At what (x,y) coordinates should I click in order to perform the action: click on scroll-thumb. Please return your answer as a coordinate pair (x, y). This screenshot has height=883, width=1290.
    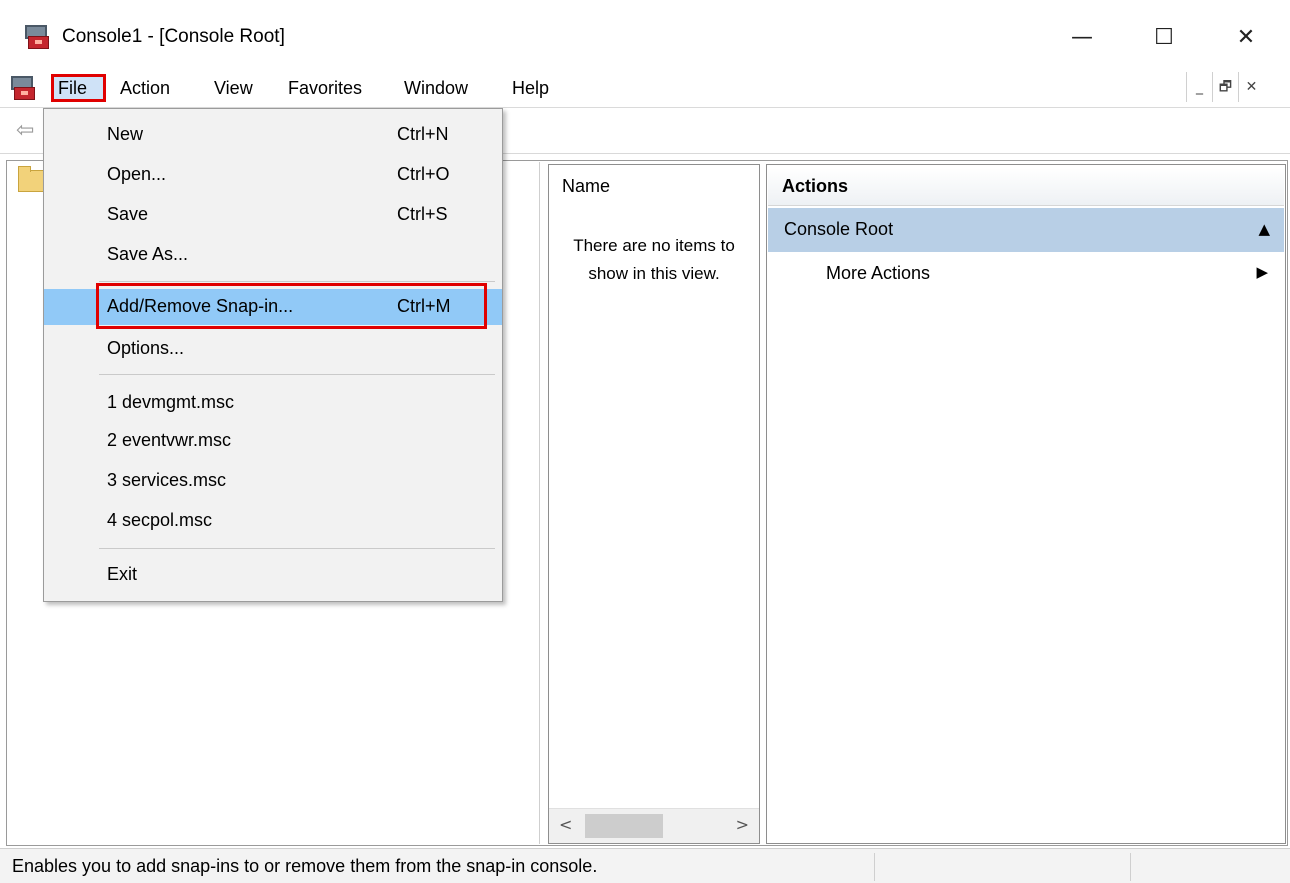
    Looking at the image, I should click on (624, 826).